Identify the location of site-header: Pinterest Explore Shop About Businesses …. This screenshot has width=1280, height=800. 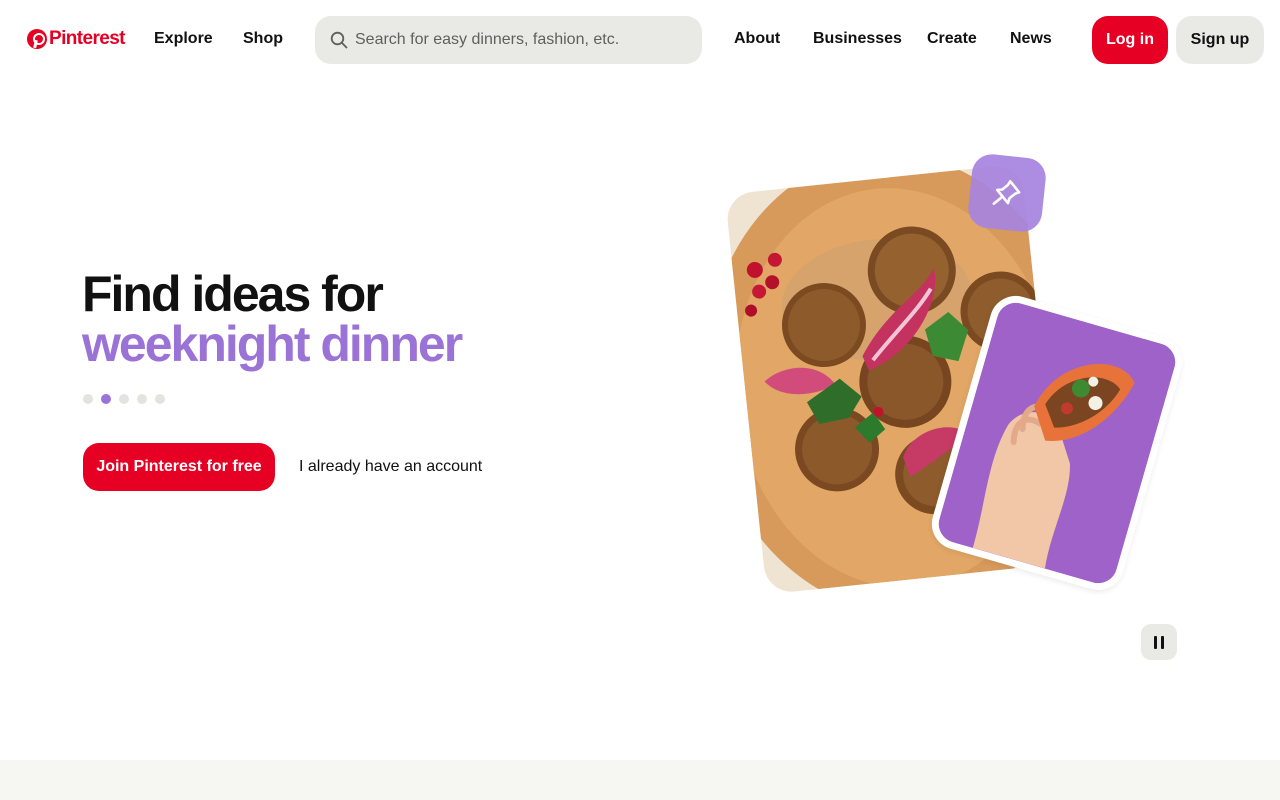
(640, 40).